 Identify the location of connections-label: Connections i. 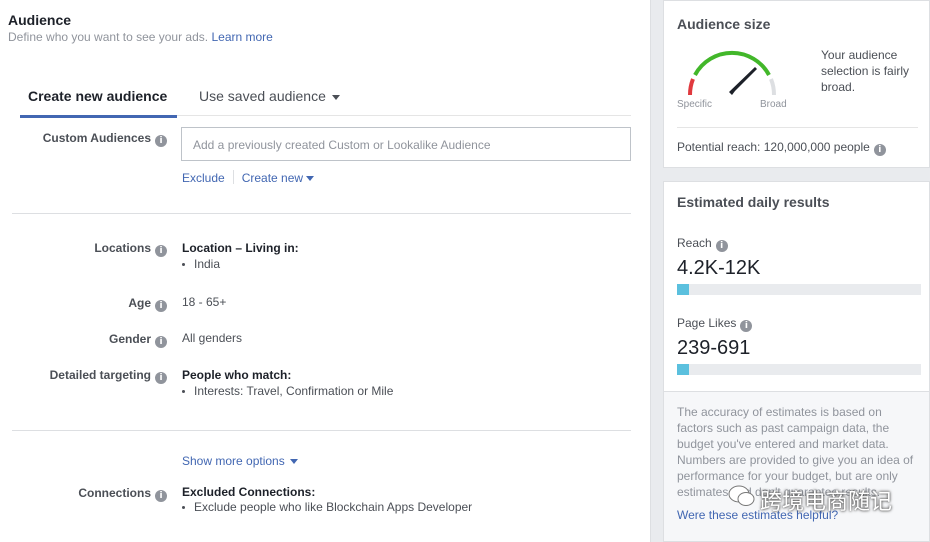
(122, 494).